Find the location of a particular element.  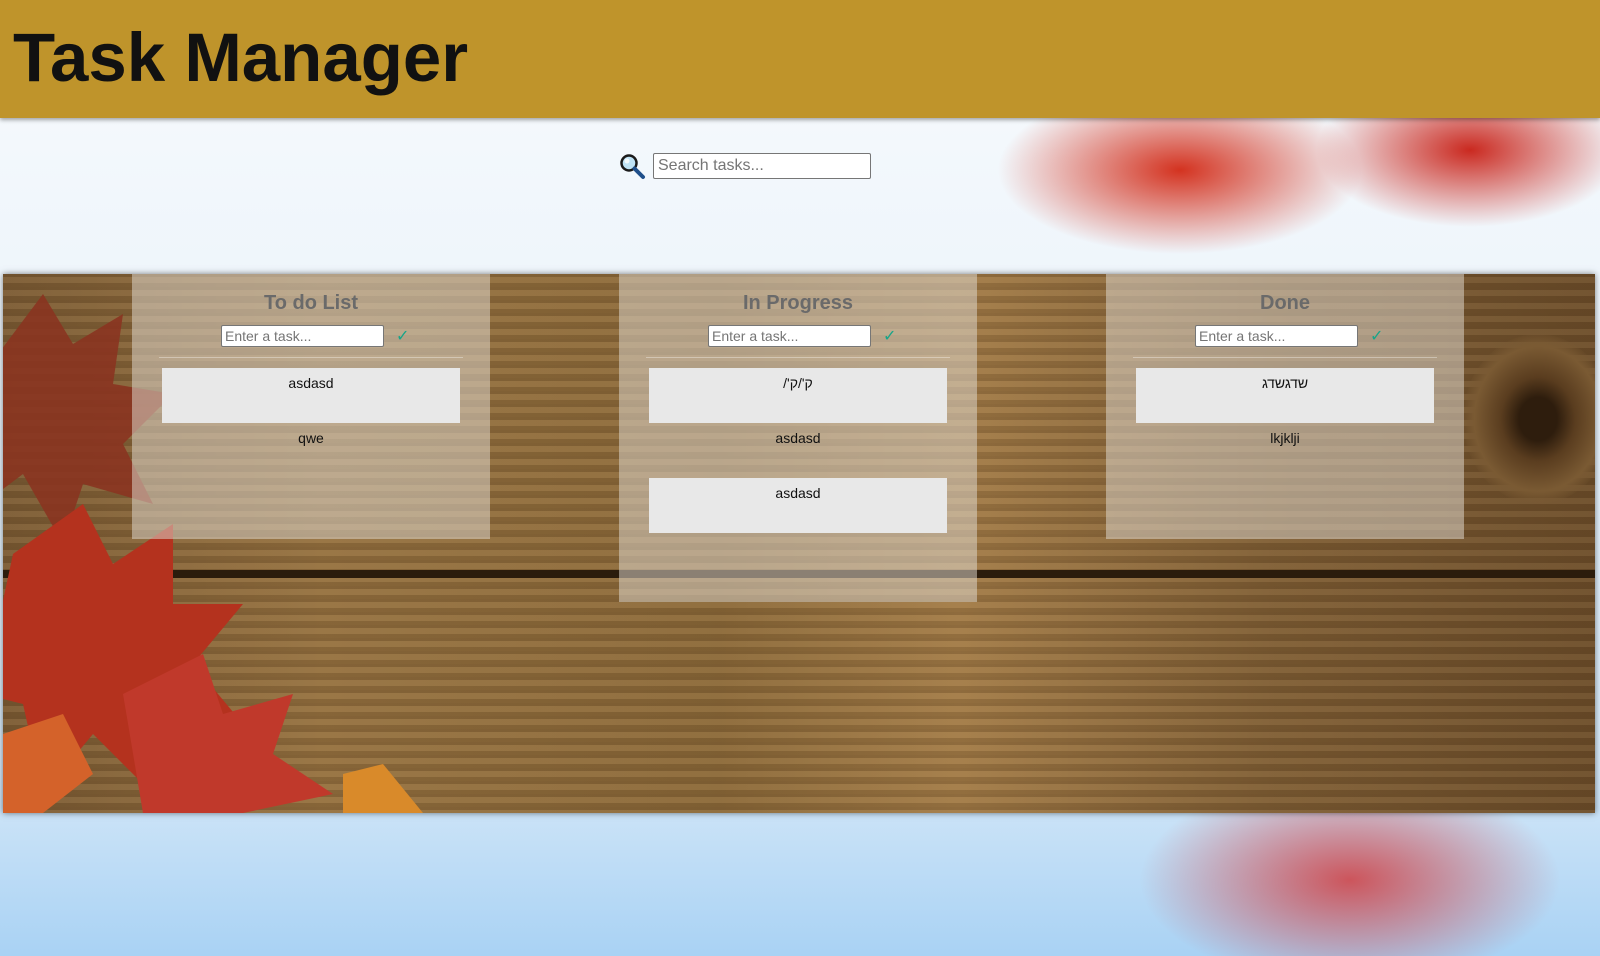

column-in-progress: In Progress ✓ ק'/ק'/ asdasd asdasd is located at coordinates (798, 438).